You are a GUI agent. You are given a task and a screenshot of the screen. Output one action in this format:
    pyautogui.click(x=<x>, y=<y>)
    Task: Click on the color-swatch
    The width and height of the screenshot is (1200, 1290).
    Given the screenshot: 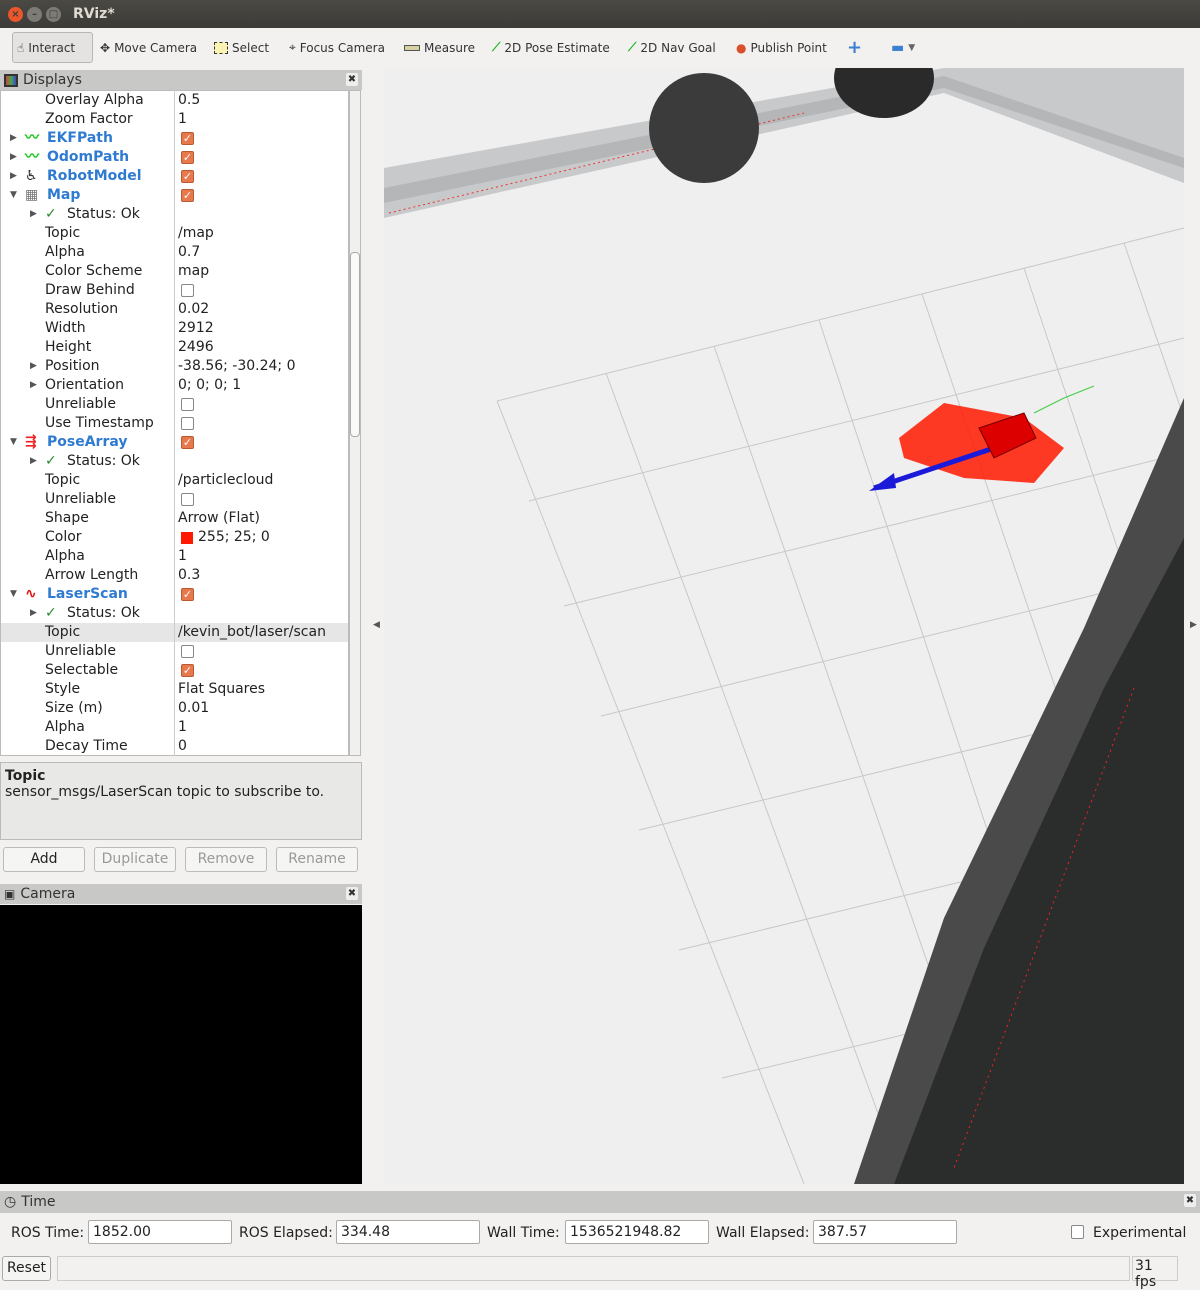 What is the action you would take?
    pyautogui.click(x=187, y=538)
    